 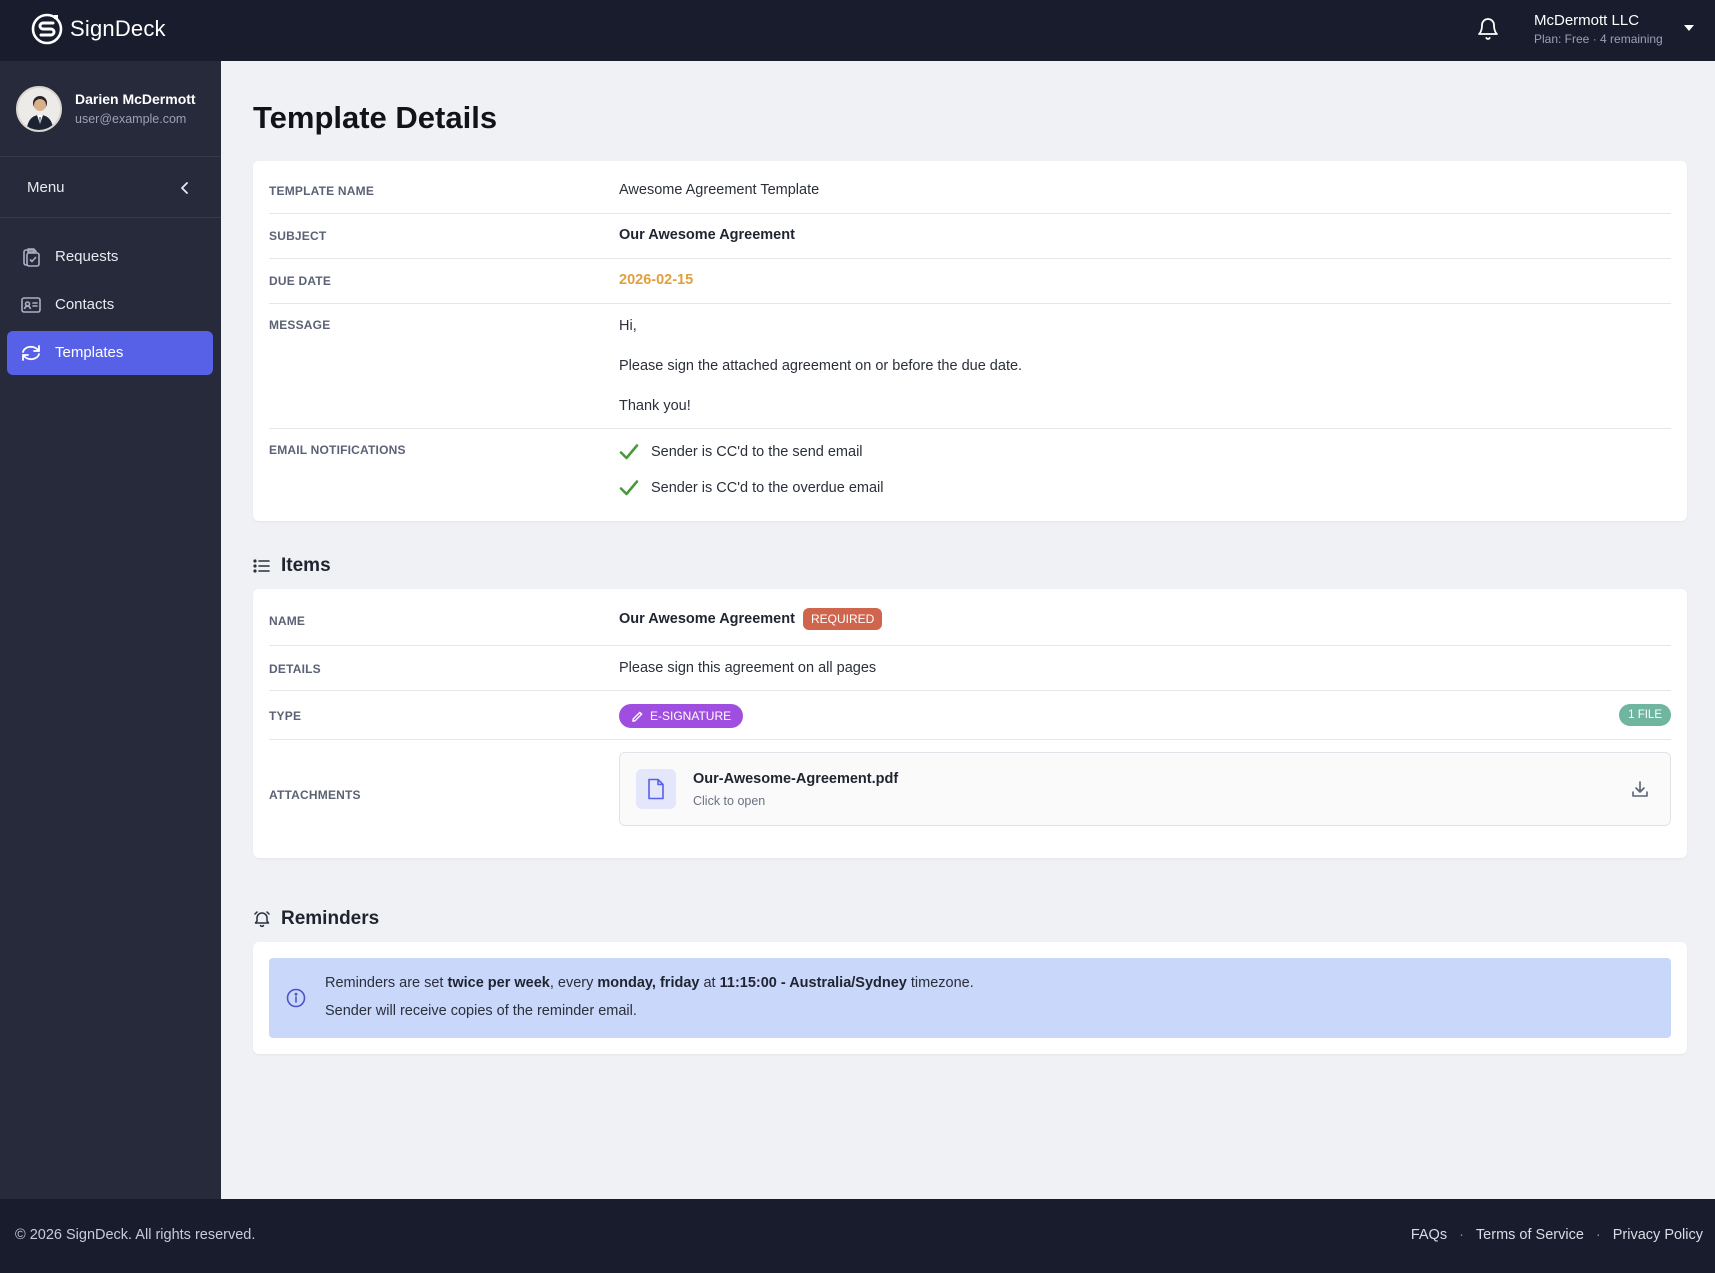 I want to click on avatar, so click(x=39, y=109).